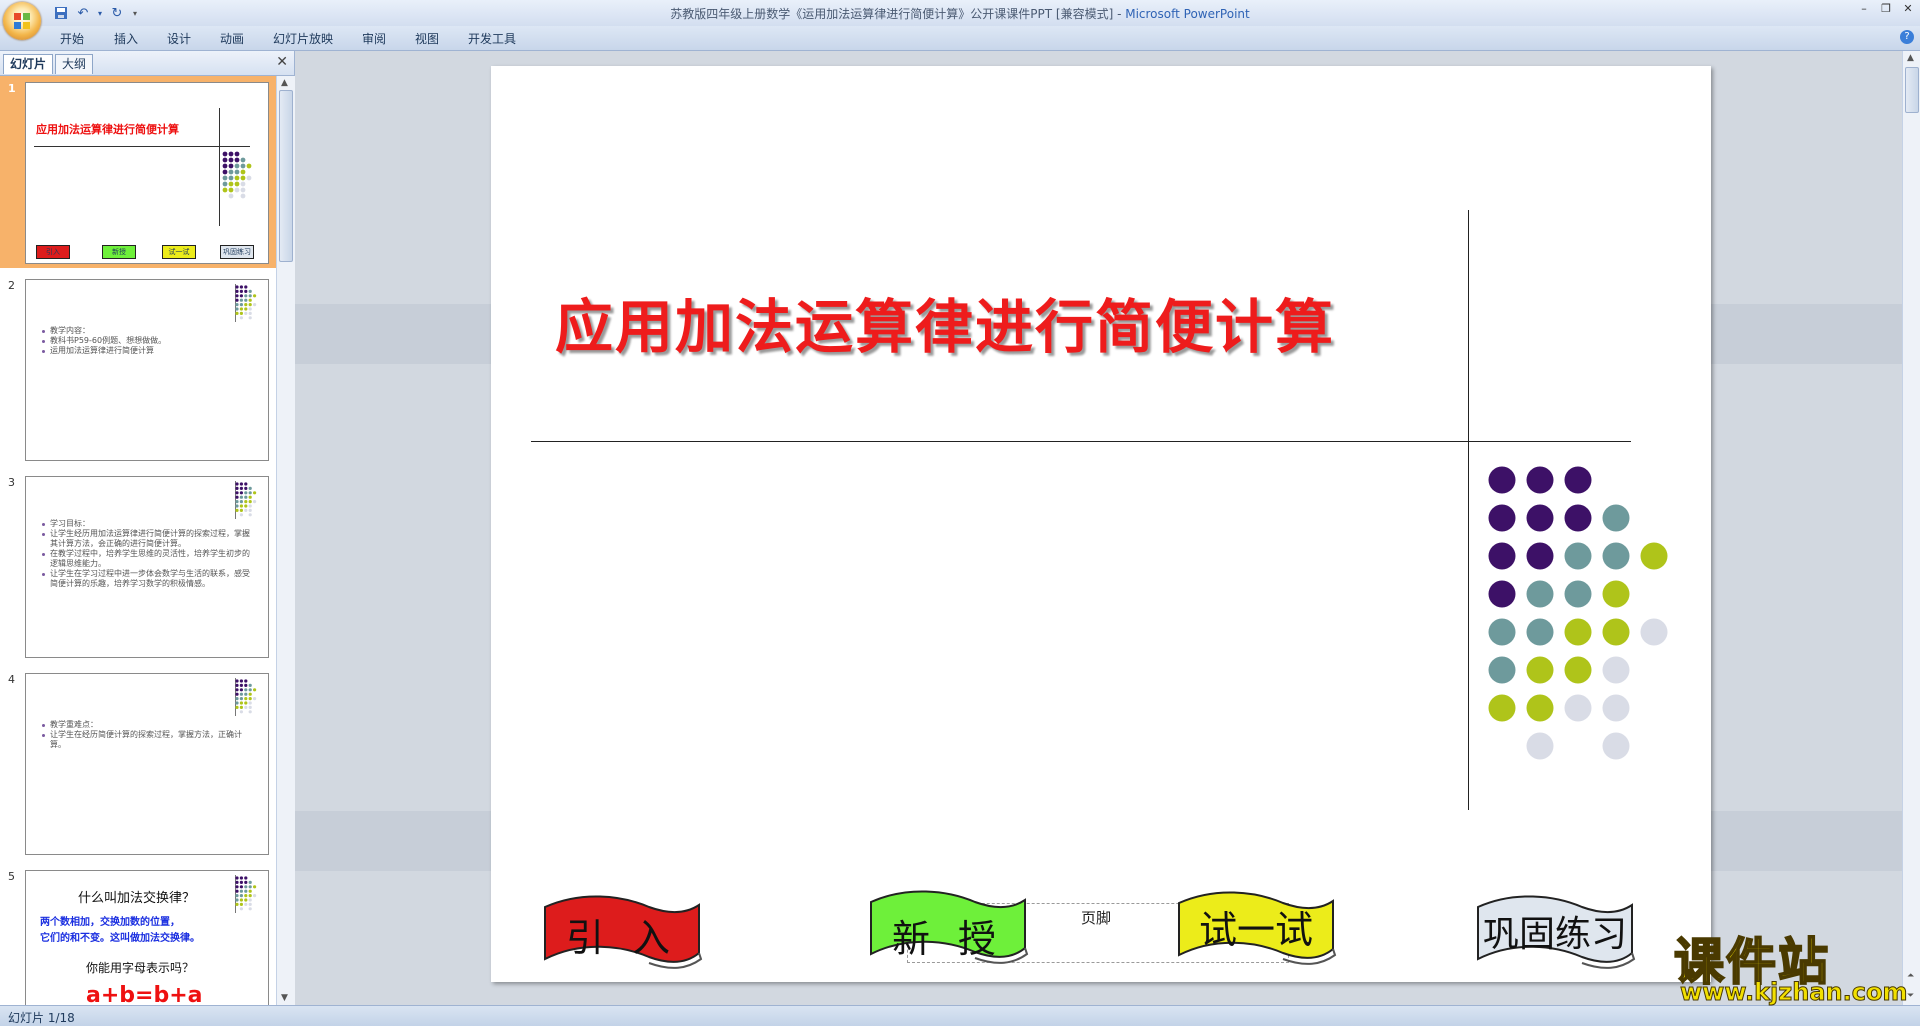  Describe the element at coordinates (149, 524) in the screenshot. I see `bullet: 学习目标：` at that location.